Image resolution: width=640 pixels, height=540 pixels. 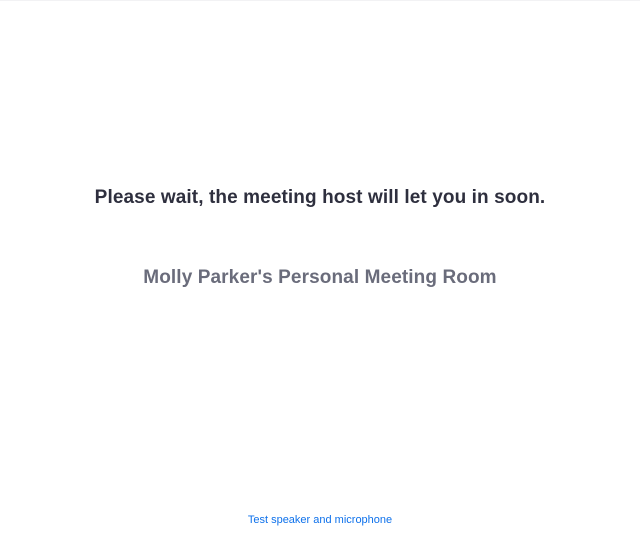 What do you see at coordinates (320, 277) in the screenshot?
I see `meeting-room-title: Molly Parker's Personal Meeting Room` at bounding box center [320, 277].